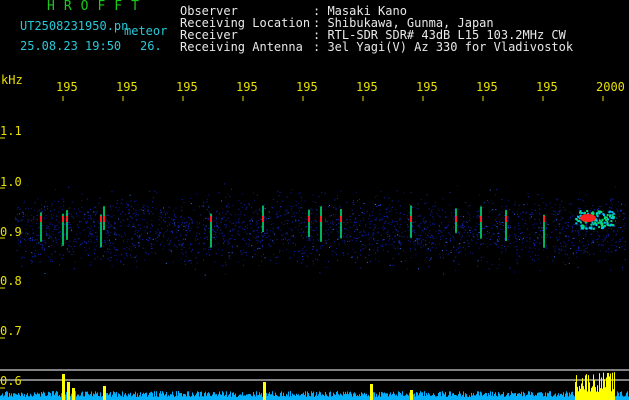  Describe the element at coordinates (314, 384) in the screenshot. I see `activity-trace` at that location.